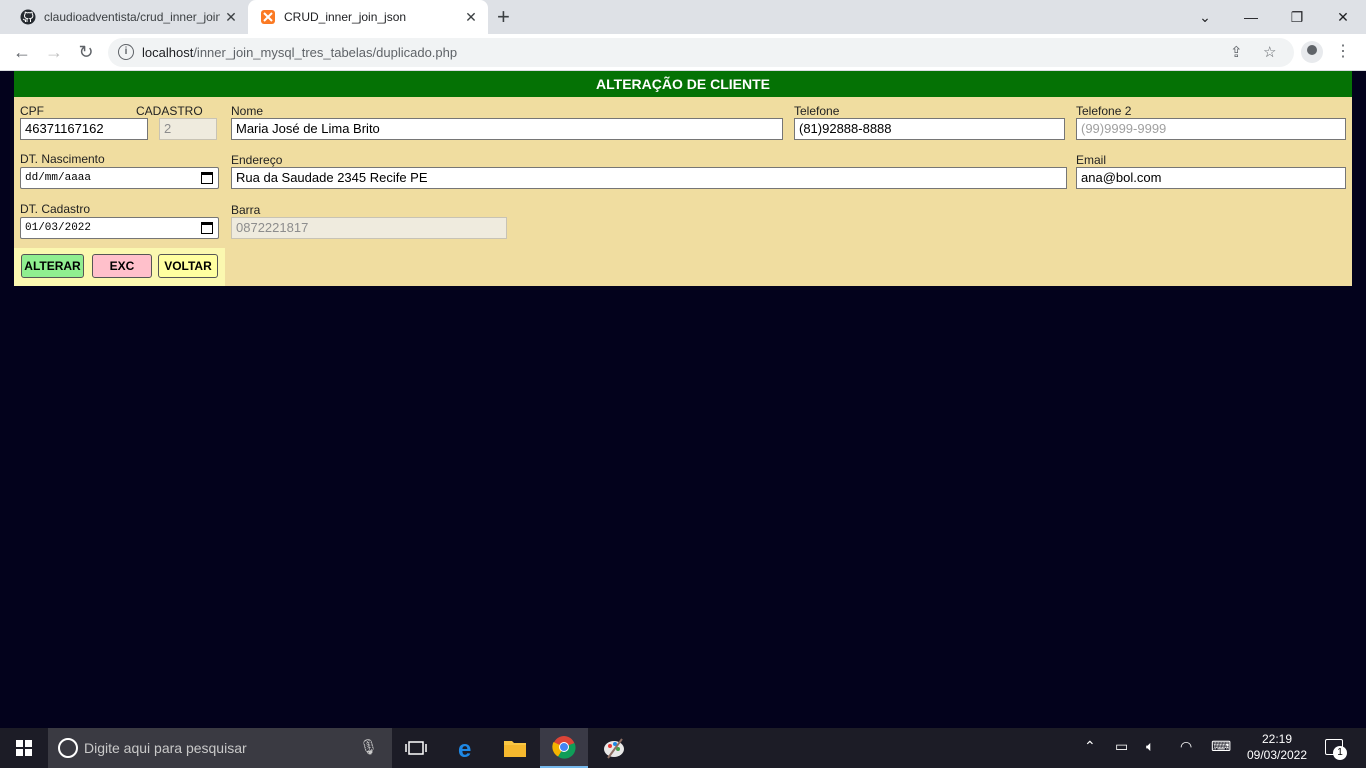 This screenshot has width=1366, height=768. What do you see at coordinates (188, 266) in the screenshot?
I see `voltar-button: VOLTAR` at bounding box center [188, 266].